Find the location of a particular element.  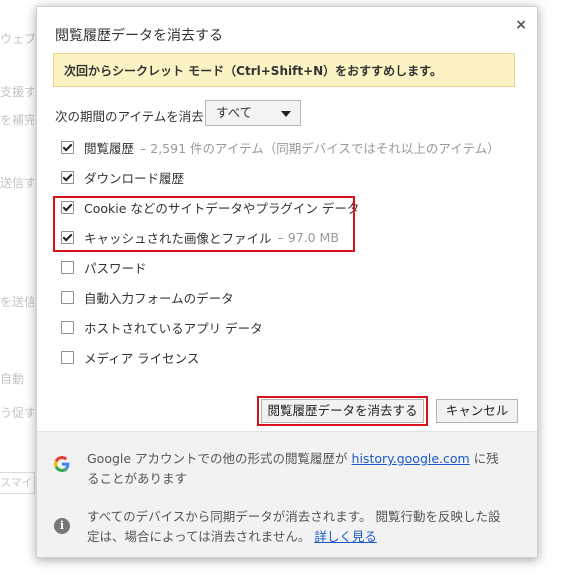

background-text: を補完 is located at coordinates (17, 120).